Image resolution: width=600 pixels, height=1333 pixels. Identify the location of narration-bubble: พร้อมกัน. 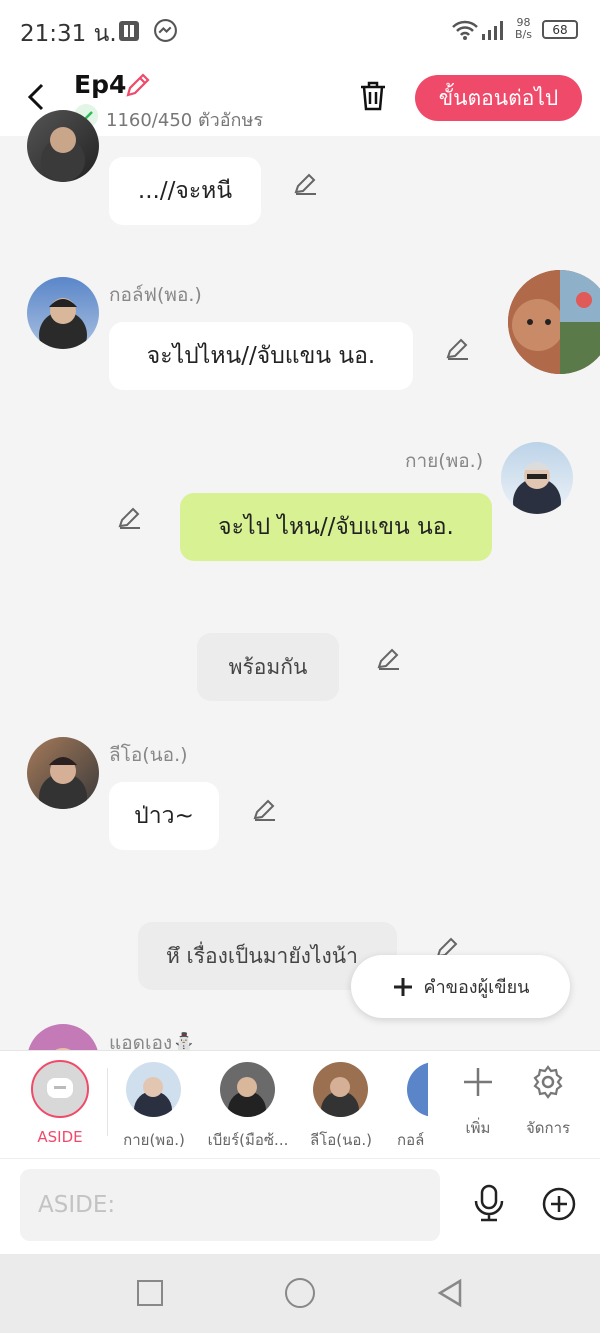
(268, 667).